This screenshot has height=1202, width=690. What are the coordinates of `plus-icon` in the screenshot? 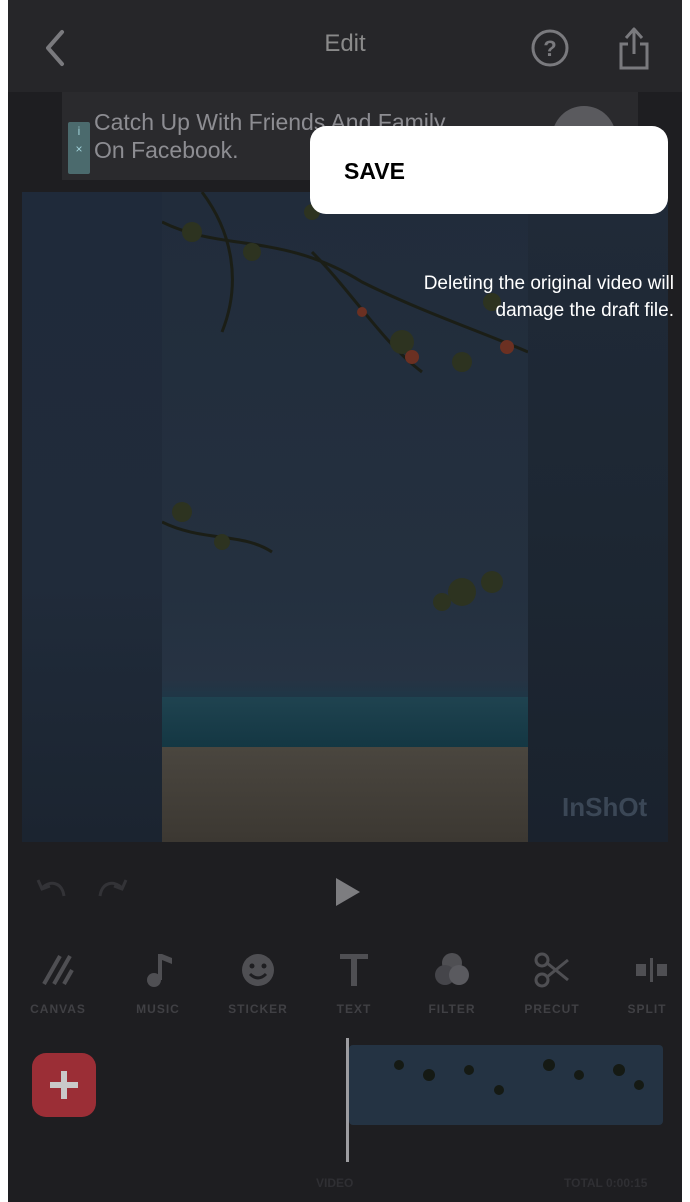 It's located at (64, 1085).